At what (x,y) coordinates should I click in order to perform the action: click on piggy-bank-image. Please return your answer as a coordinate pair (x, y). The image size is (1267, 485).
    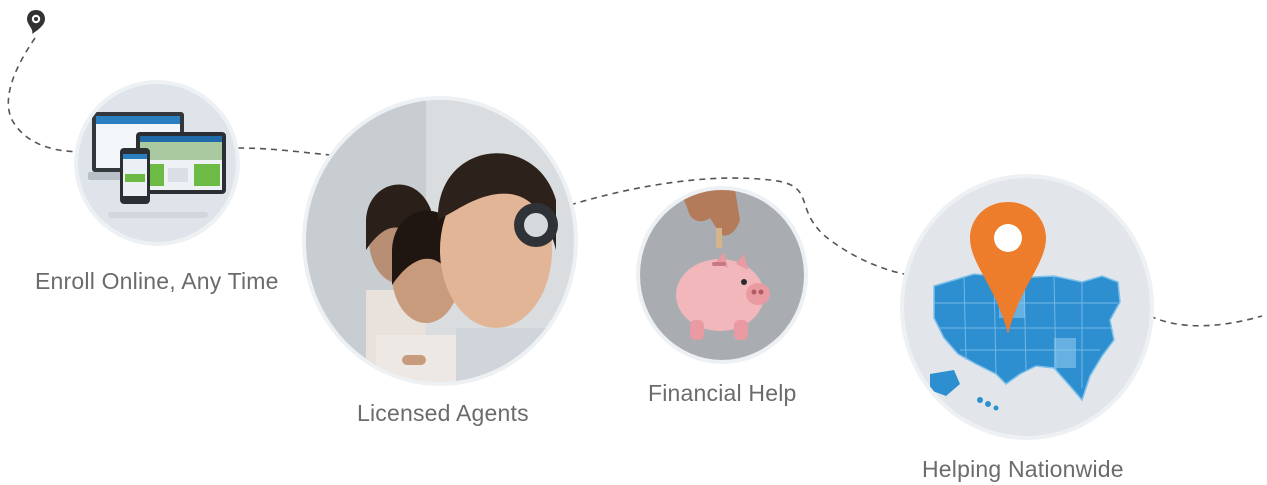
    Looking at the image, I should click on (722, 275).